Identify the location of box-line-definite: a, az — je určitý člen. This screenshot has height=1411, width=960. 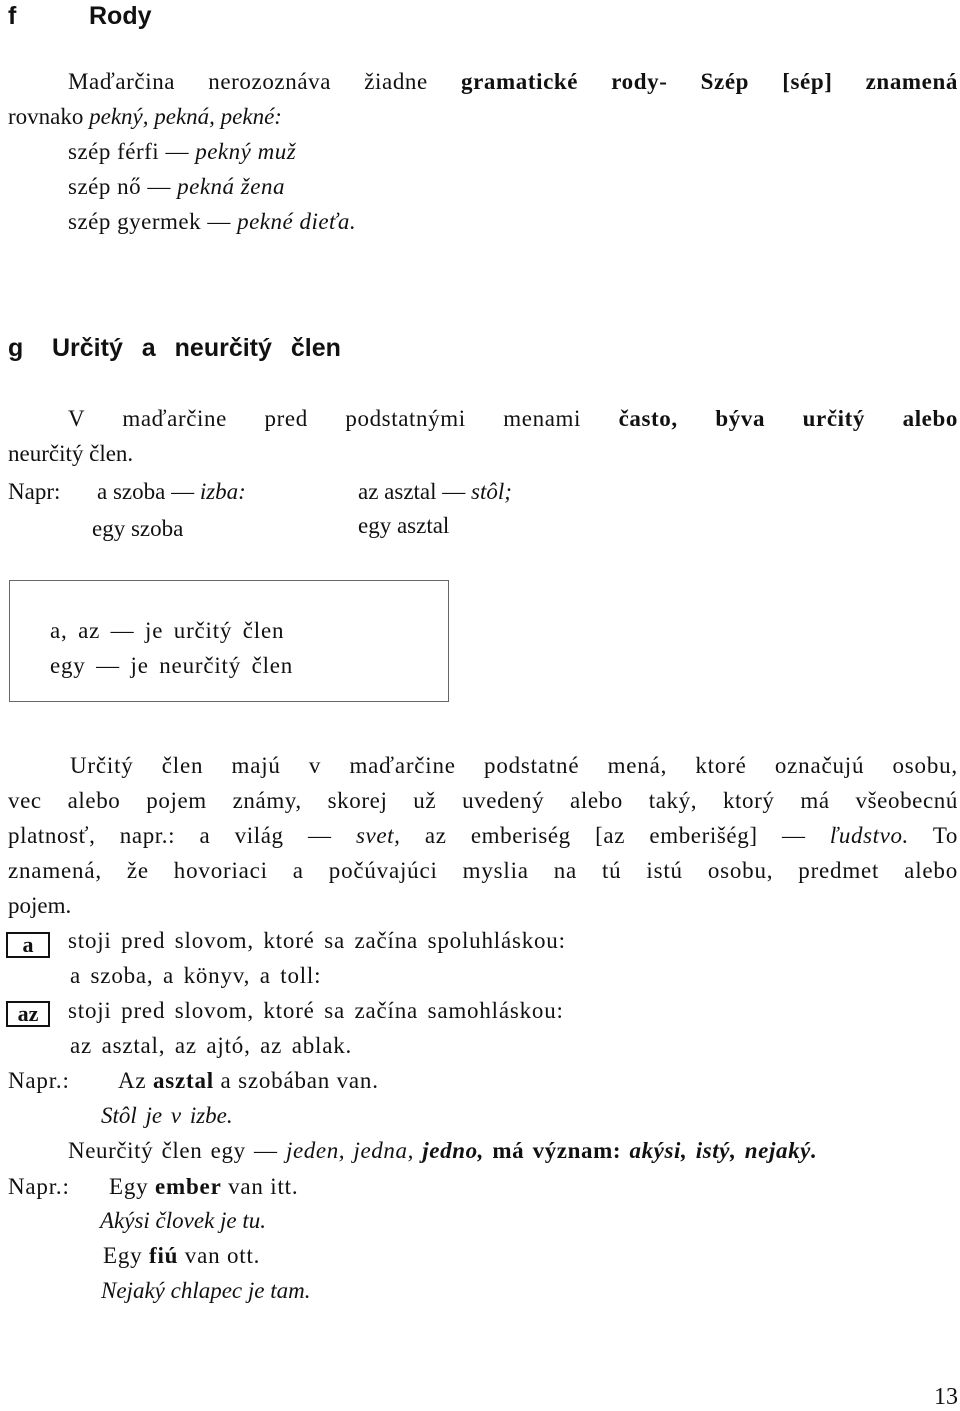
(167, 630).